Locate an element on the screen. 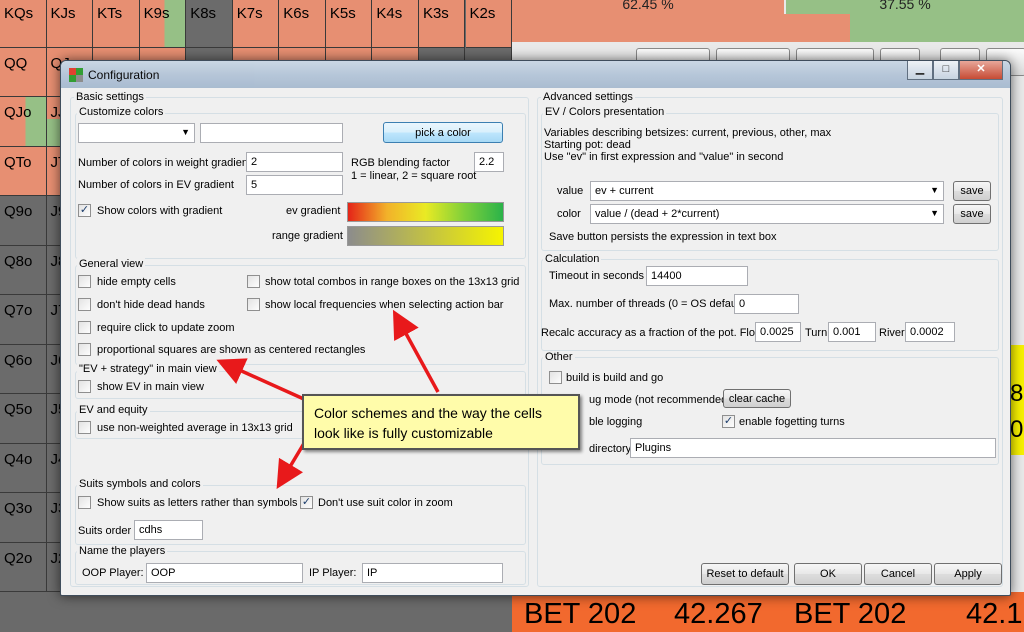  minimize-button: ▁ is located at coordinates (920, 70).